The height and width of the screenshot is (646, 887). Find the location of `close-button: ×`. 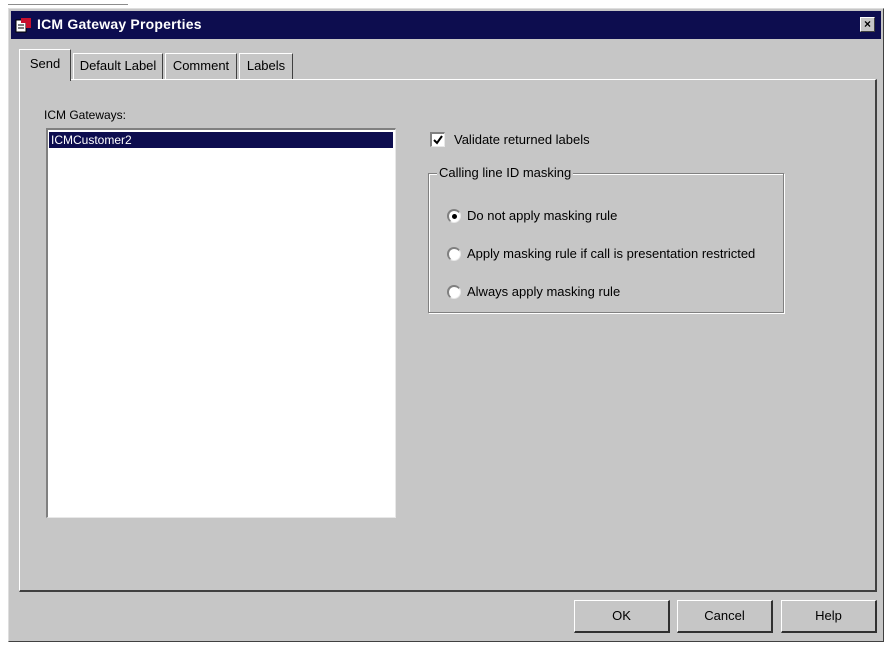

close-button: × is located at coordinates (867, 24).